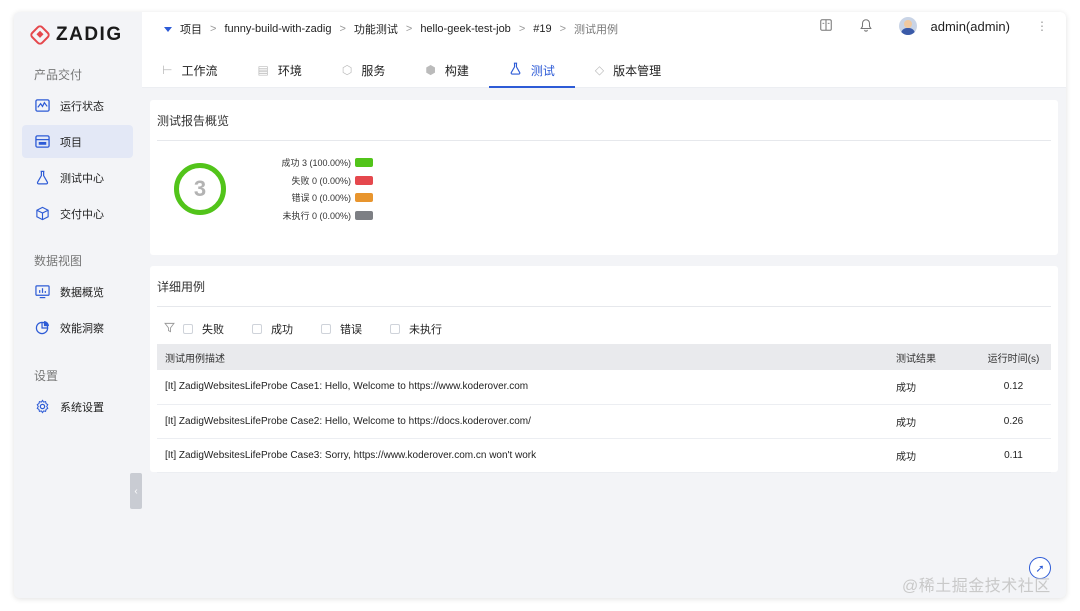  What do you see at coordinates (167, 70) in the screenshot?
I see `workflow-icon: ⊢` at bounding box center [167, 70].